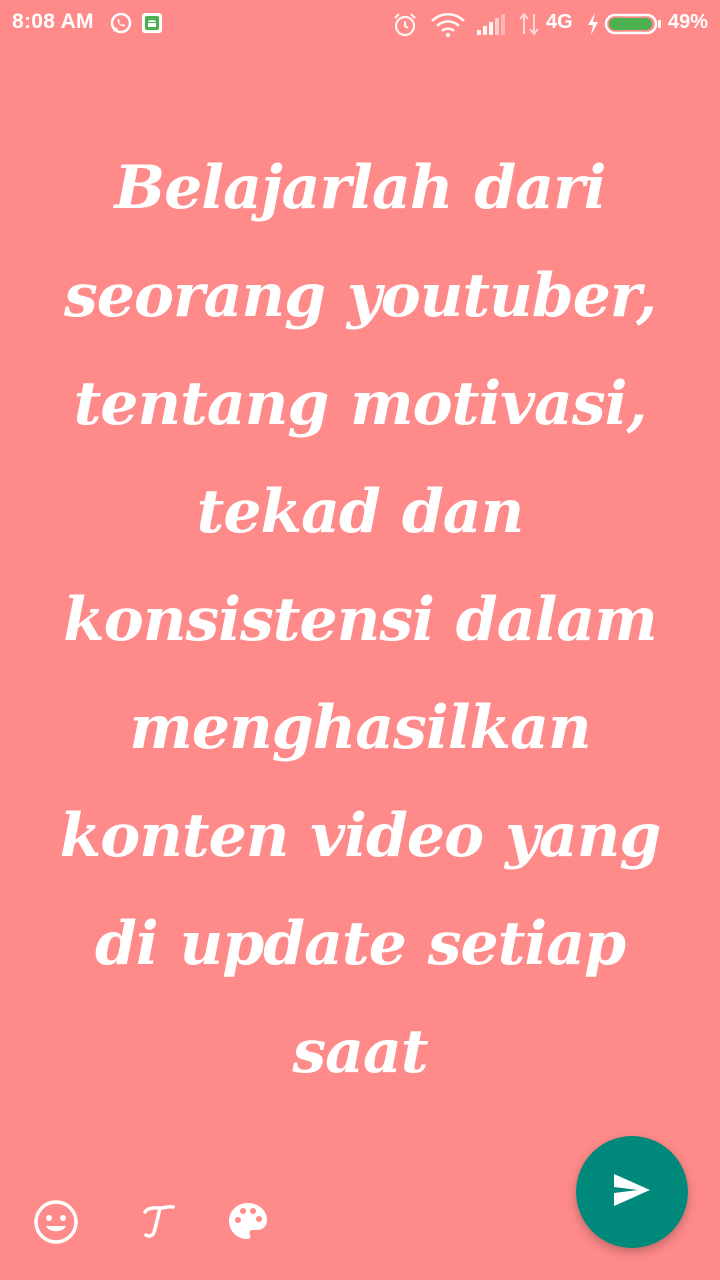 The width and height of the screenshot is (720, 1280). I want to click on status-time: 8:08 AM, so click(53, 21).